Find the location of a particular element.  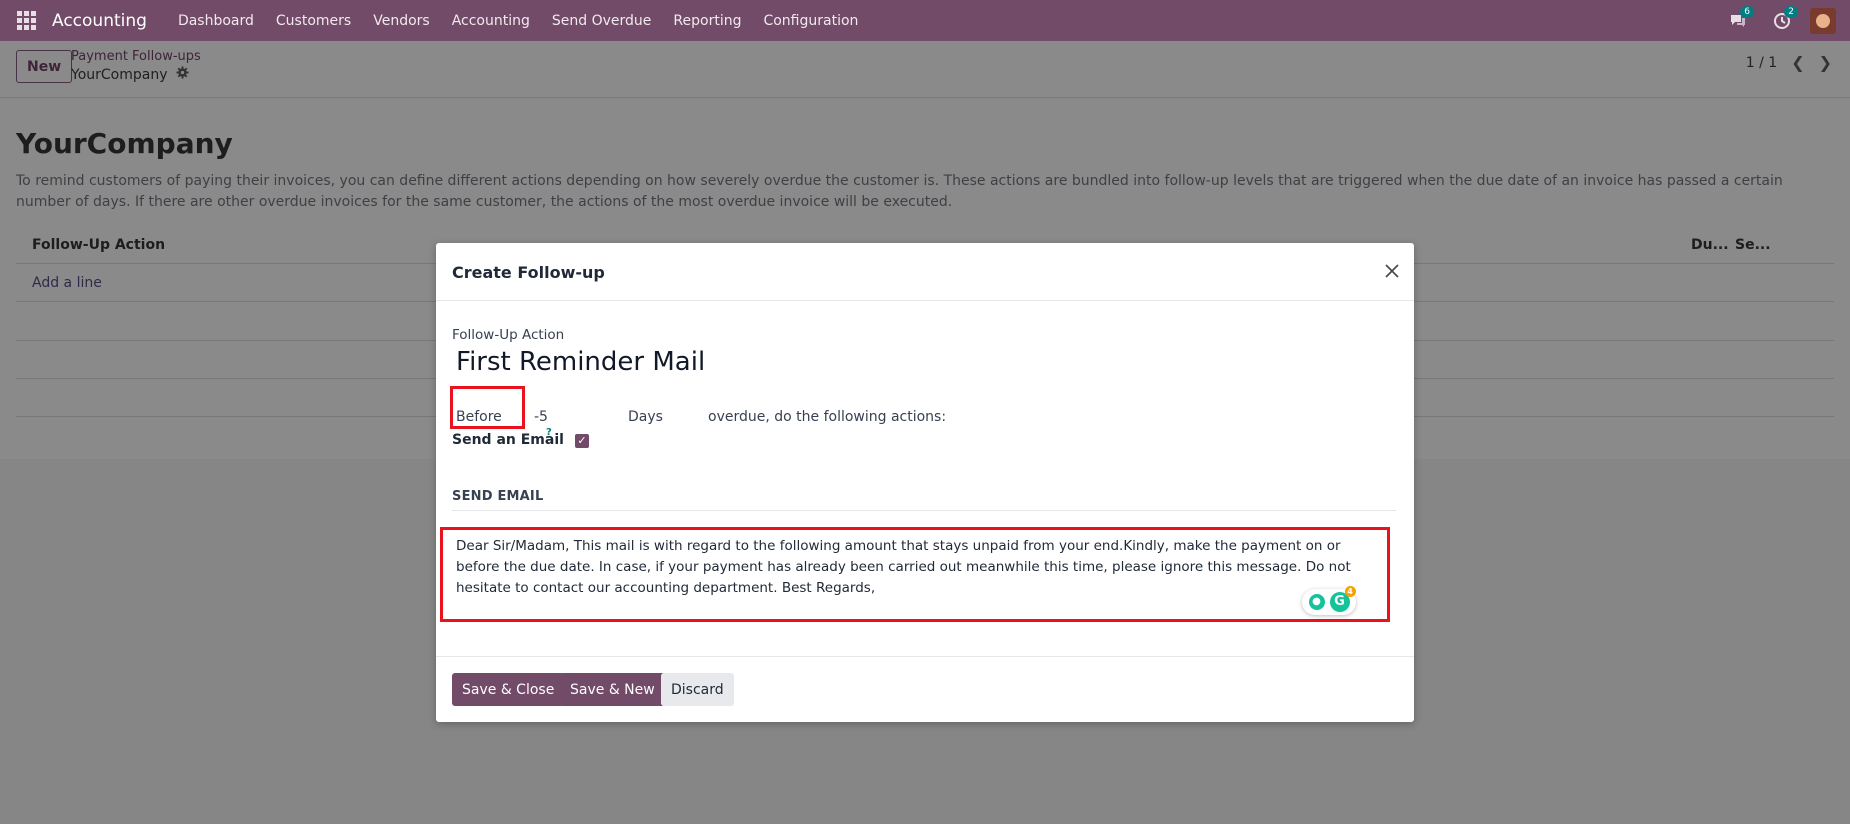

grammarly-count: 4 is located at coordinates (1350, 591).